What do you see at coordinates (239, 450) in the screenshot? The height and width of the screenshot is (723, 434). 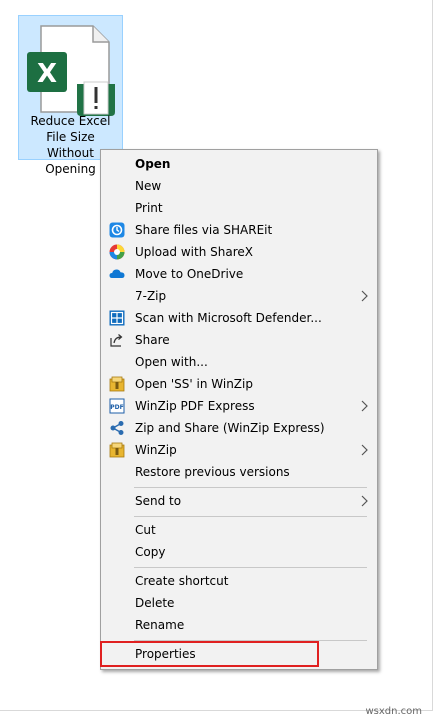 I see `menu-item-winzip: WinZip` at bounding box center [239, 450].